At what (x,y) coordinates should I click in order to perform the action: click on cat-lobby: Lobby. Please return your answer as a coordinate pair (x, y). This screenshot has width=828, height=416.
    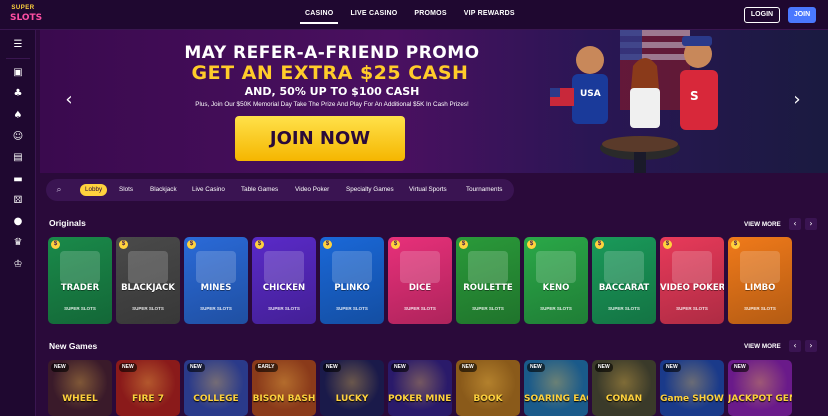
    Looking at the image, I should click on (94, 190).